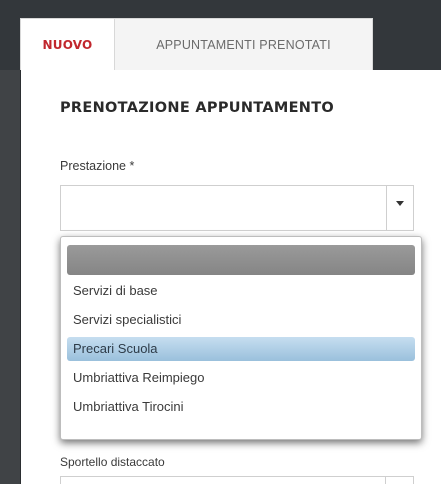 Image resolution: width=441 pixels, height=484 pixels. Describe the element at coordinates (241, 378) in the screenshot. I see `dropdown-option-umbriattiva-reimpiego: Umbriattiva Reimpiego` at that location.